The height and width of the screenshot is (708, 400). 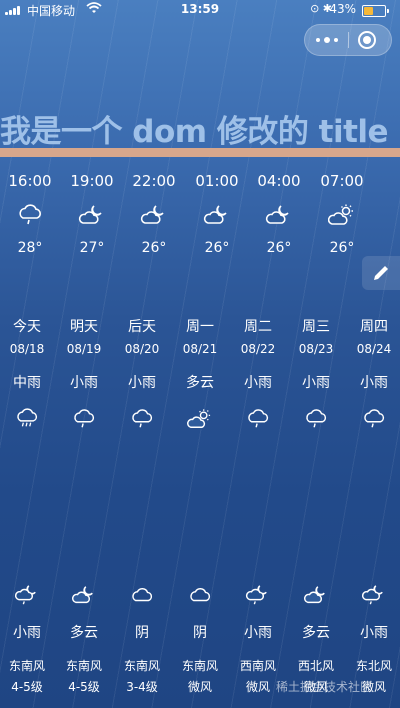 I want to click on hourly-item: 04:00 26°, so click(x=279, y=214).